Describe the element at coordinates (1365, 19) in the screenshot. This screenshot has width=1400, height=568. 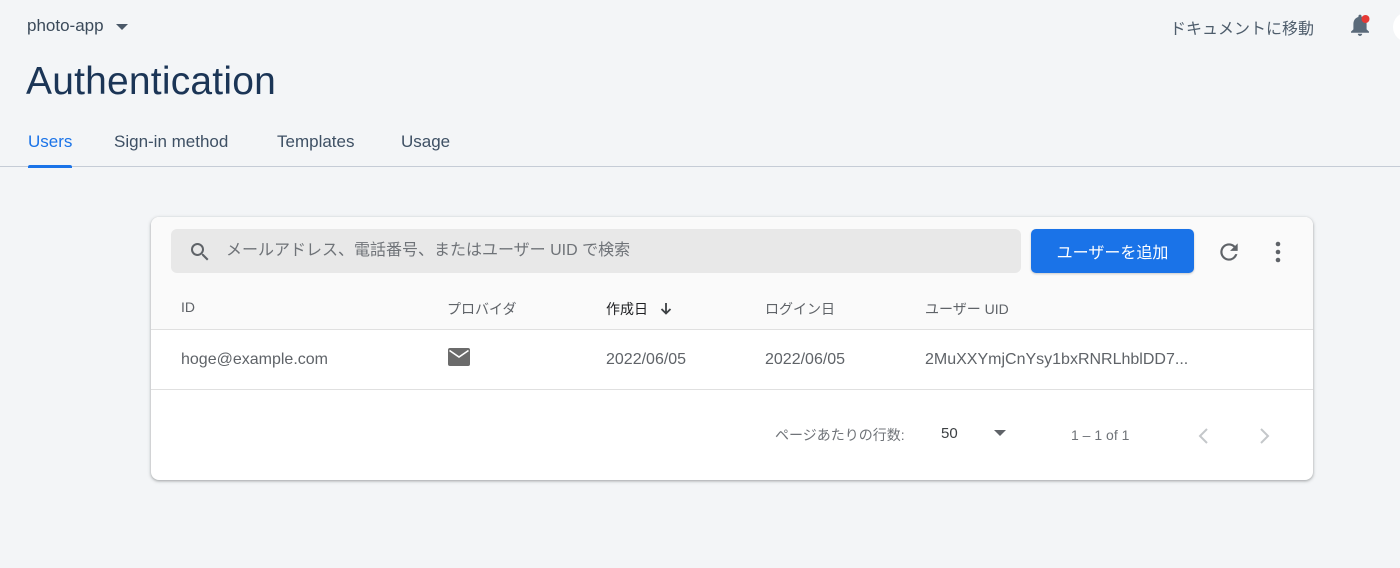
I see `notification-dot` at that location.